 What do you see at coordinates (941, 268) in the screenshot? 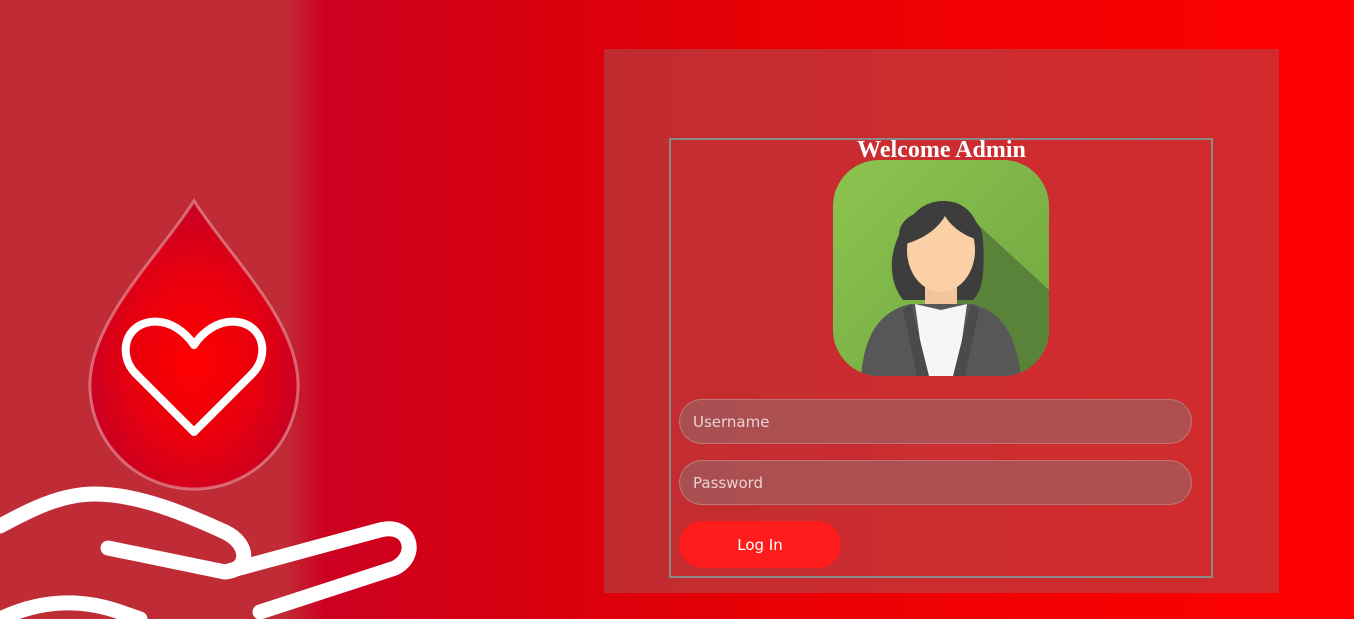
I see `admin-avatar-icon` at bounding box center [941, 268].